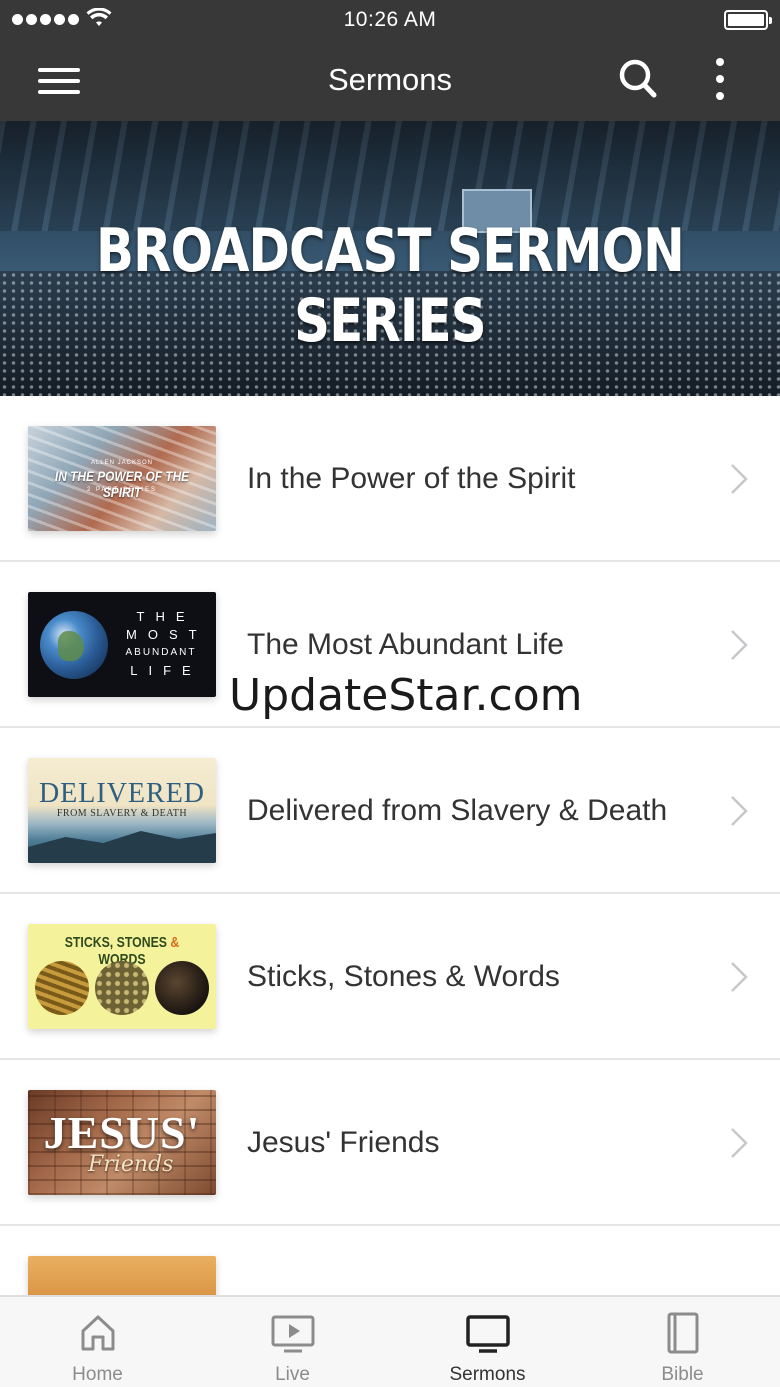  What do you see at coordinates (390, 176) in the screenshot?
I see `hero-ceiling` at bounding box center [390, 176].